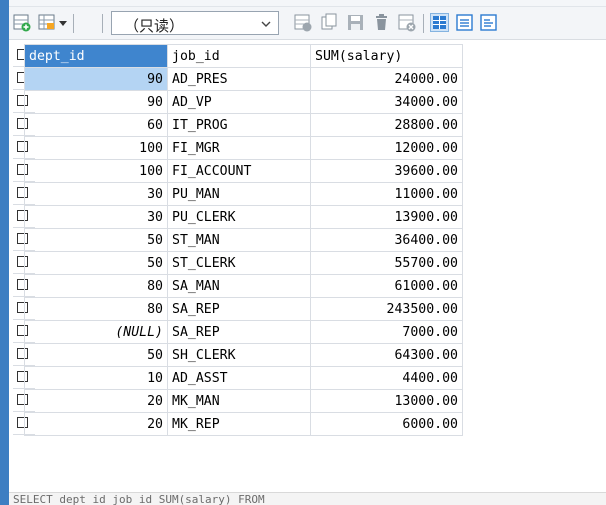 The width and height of the screenshot is (606, 505). What do you see at coordinates (239, 217) in the screenshot?
I see `cell-job-id: PU_CLERK` at bounding box center [239, 217].